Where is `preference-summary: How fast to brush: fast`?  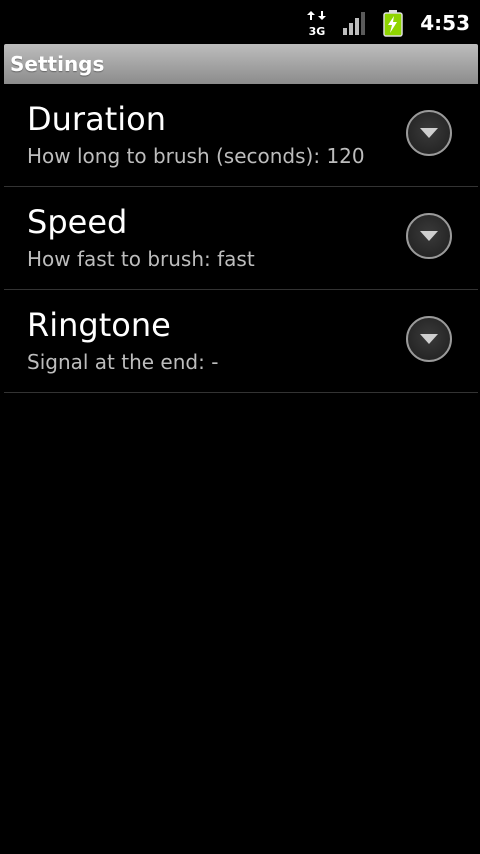
preference-summary: How fast to brush: fast is located at coordinates (141, 259).